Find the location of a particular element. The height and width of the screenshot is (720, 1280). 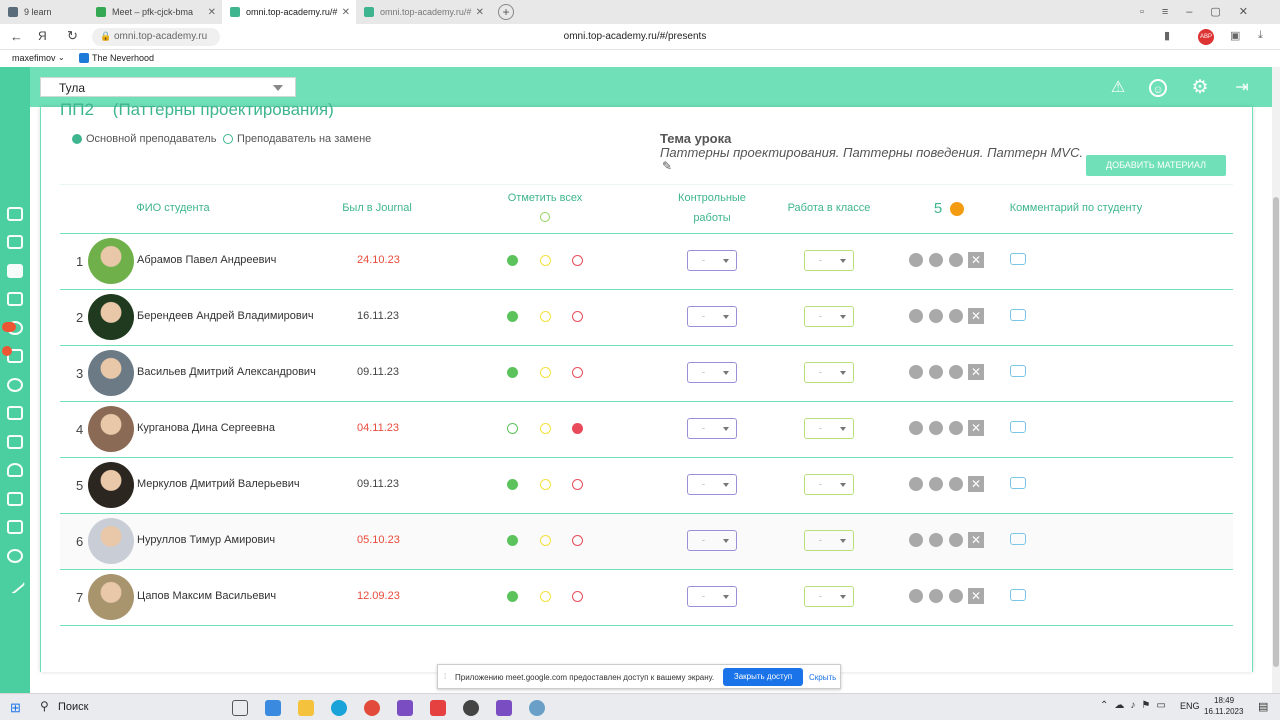

gear-icon: ⚙ is located at coordinates (1200, 87).